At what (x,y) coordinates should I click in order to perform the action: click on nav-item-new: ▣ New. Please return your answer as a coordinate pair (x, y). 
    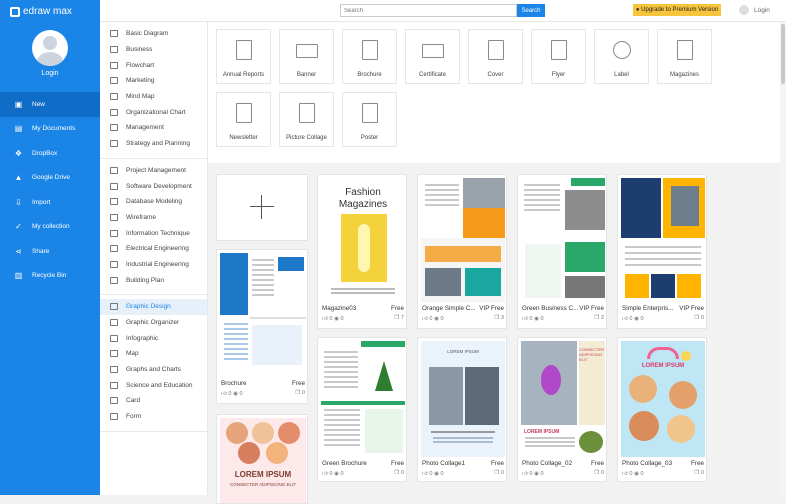
    Looking at the image, I should click on (50, 104).